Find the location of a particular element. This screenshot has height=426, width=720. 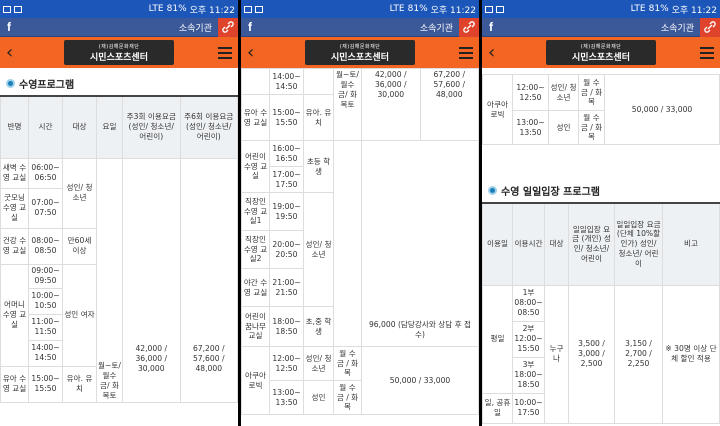

table-cell: 어린이 수영 교실 is located at coordinates (255, 166).